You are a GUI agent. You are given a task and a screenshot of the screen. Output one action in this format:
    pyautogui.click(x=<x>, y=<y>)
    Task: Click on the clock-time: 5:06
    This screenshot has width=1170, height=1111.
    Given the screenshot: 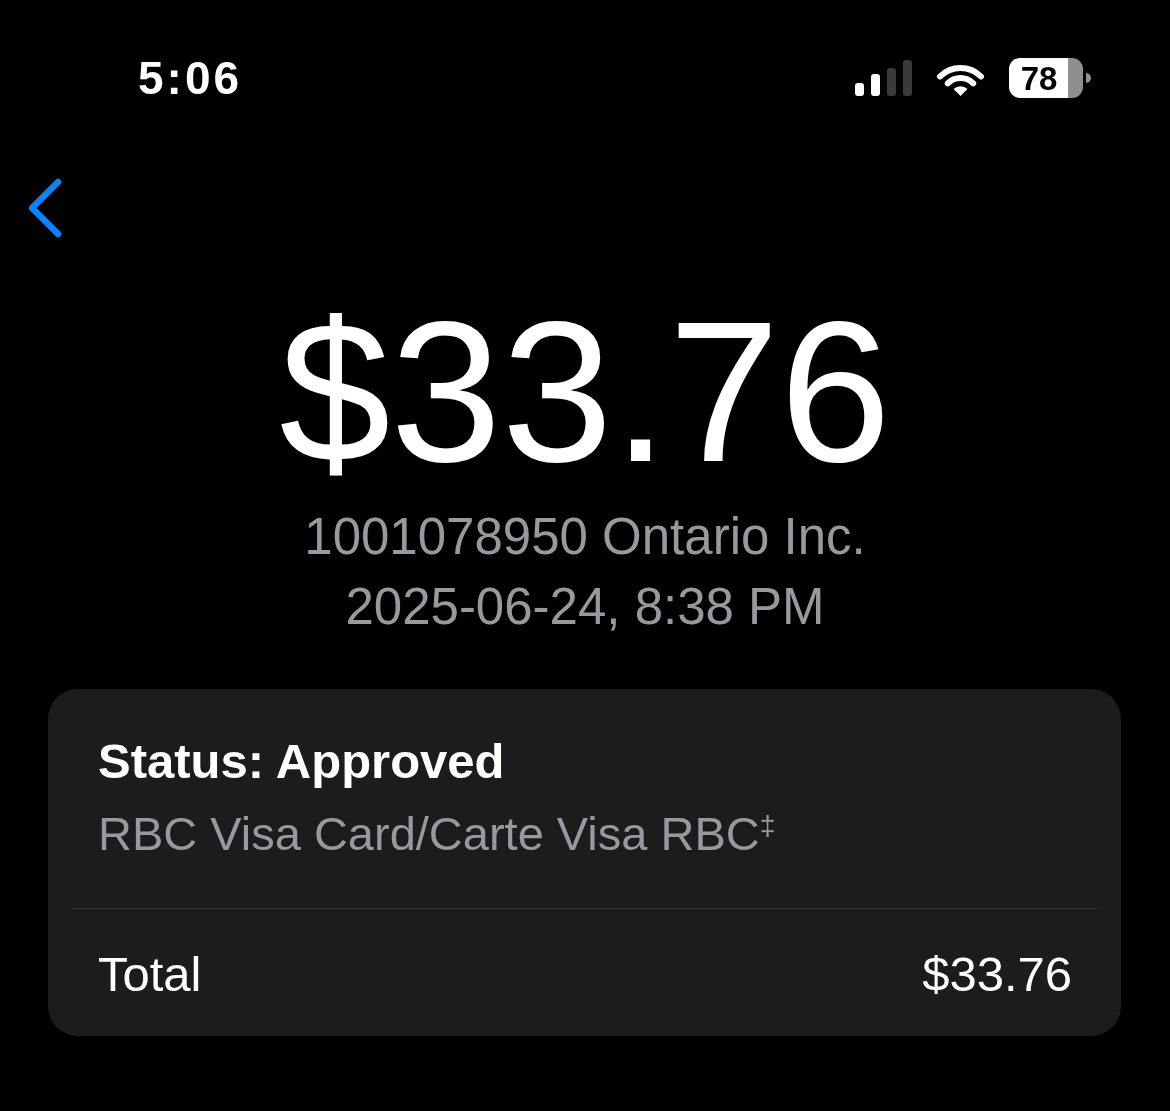 What is the action you would take?
    pyautogui.click(x=190, y=78)
    